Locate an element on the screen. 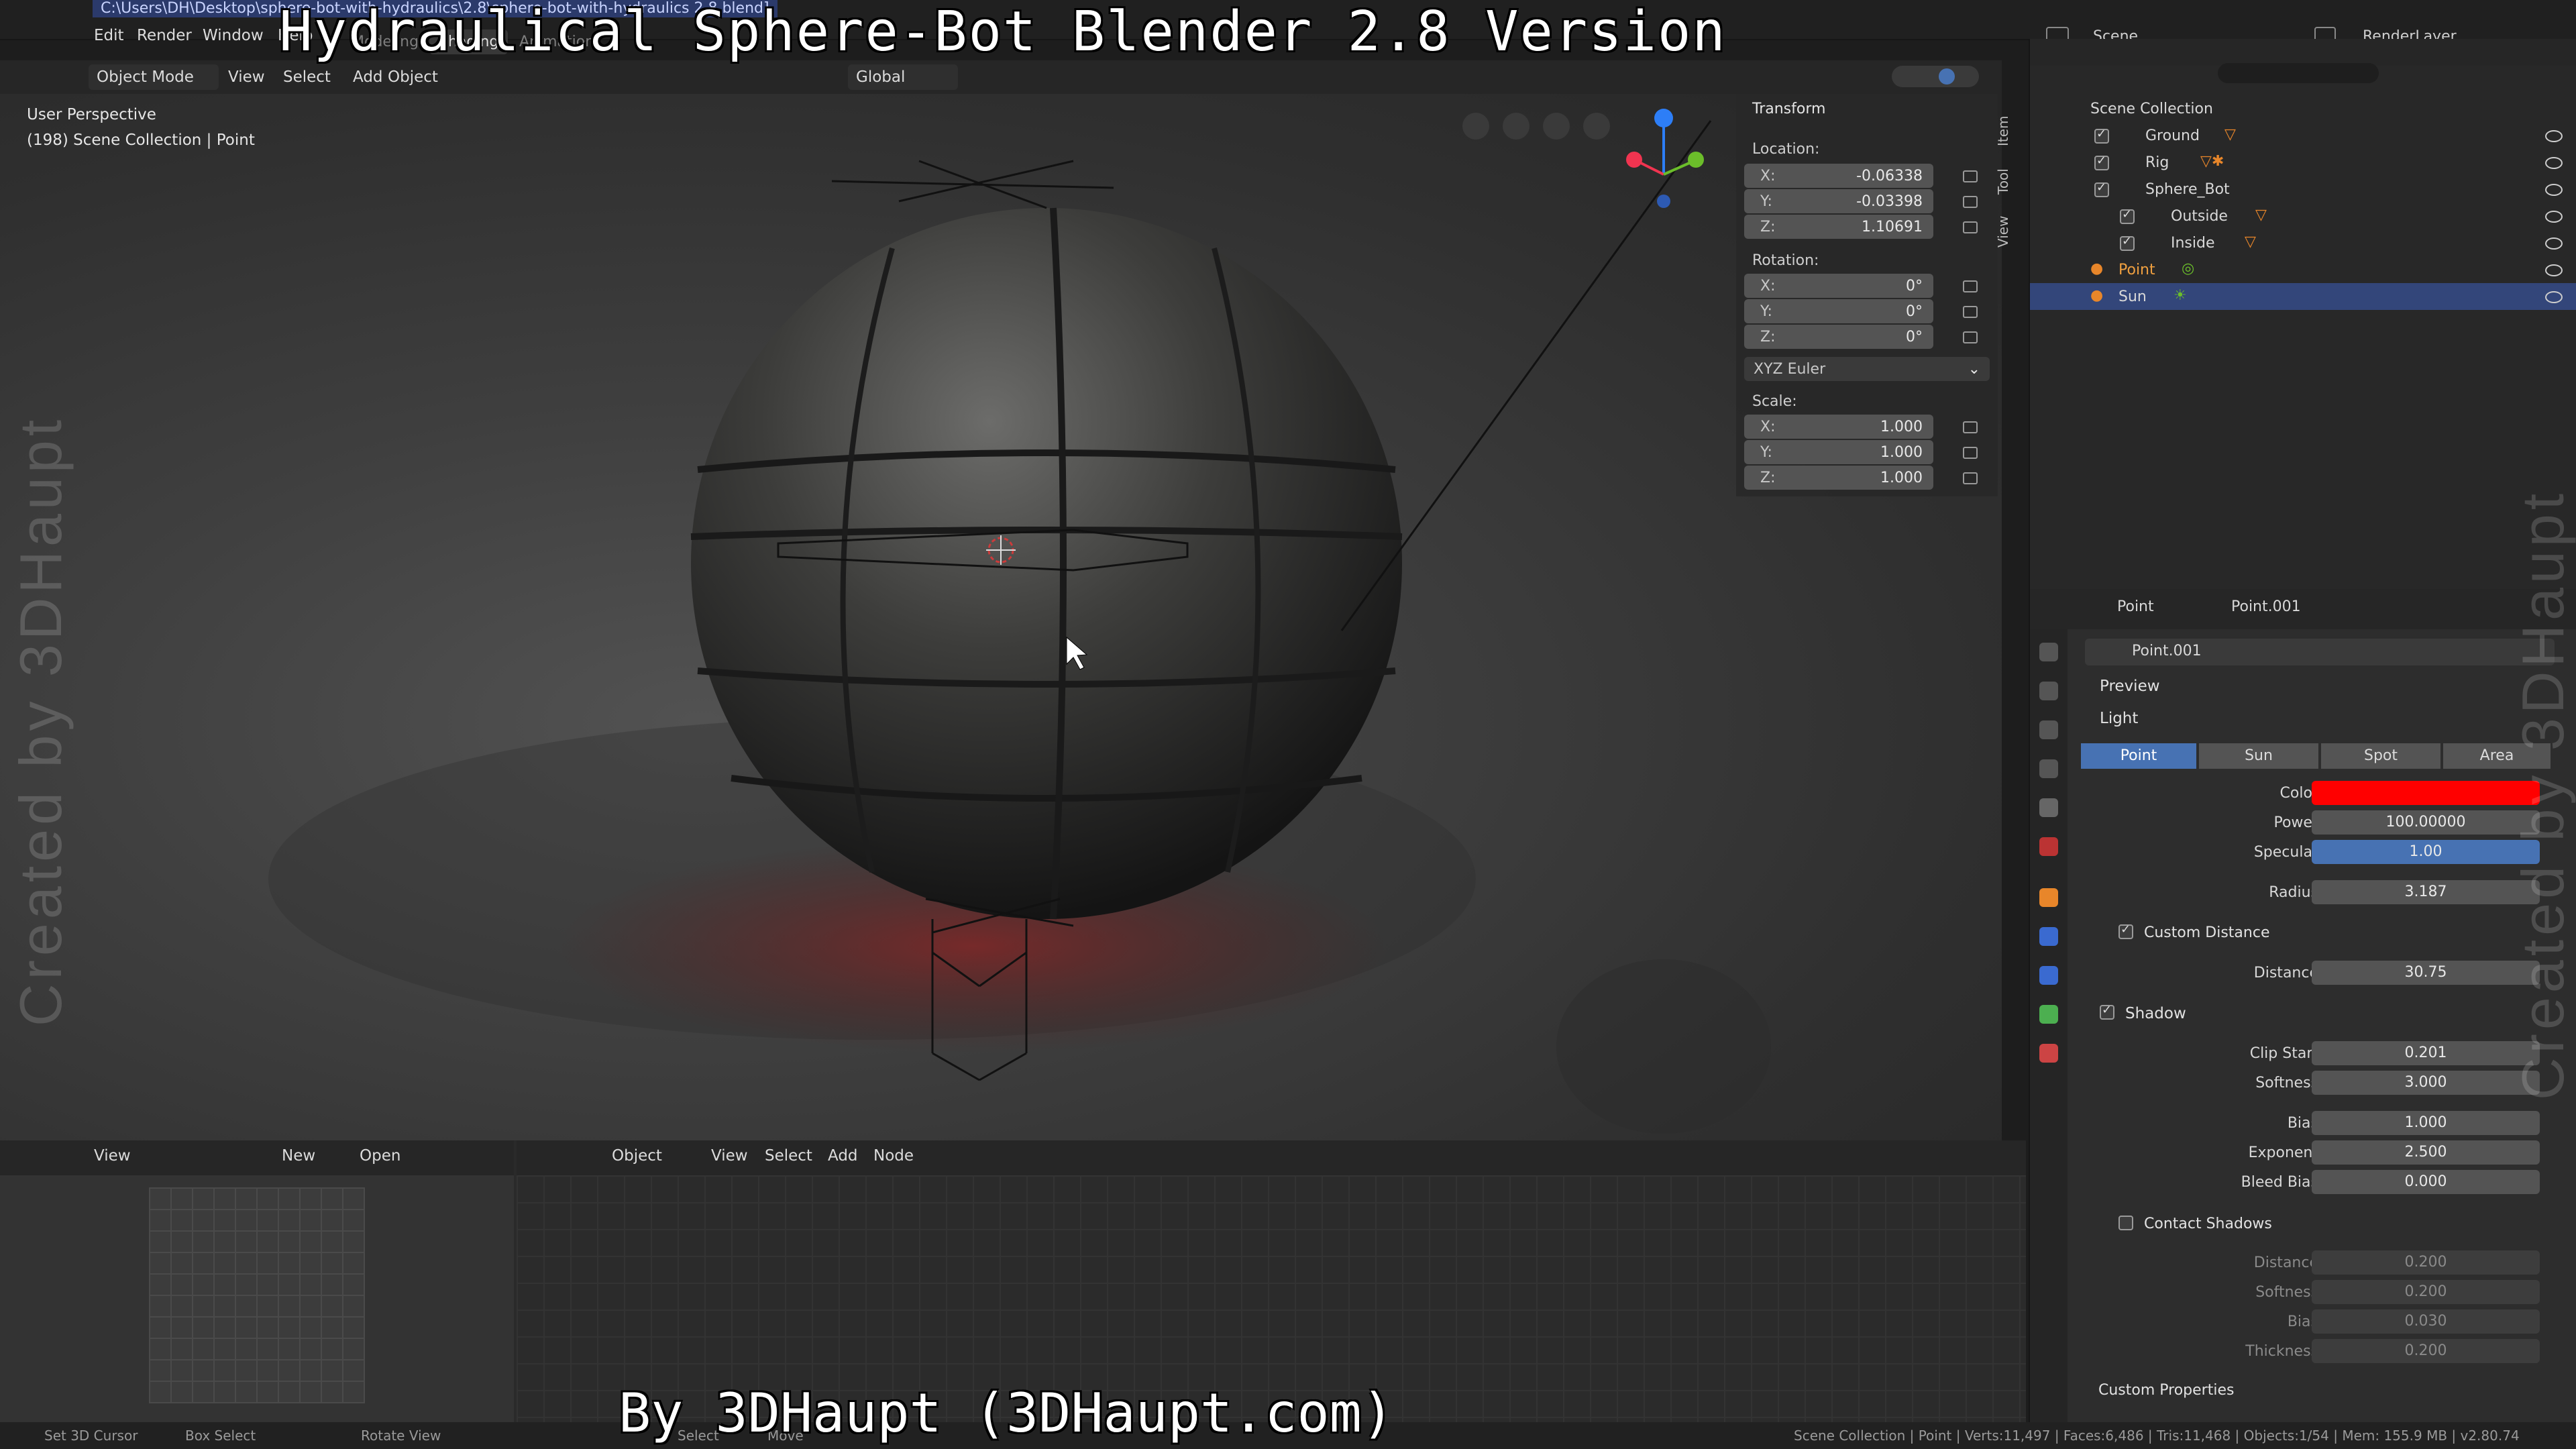  light-color-swatch is located at coordinates (2426, 793).